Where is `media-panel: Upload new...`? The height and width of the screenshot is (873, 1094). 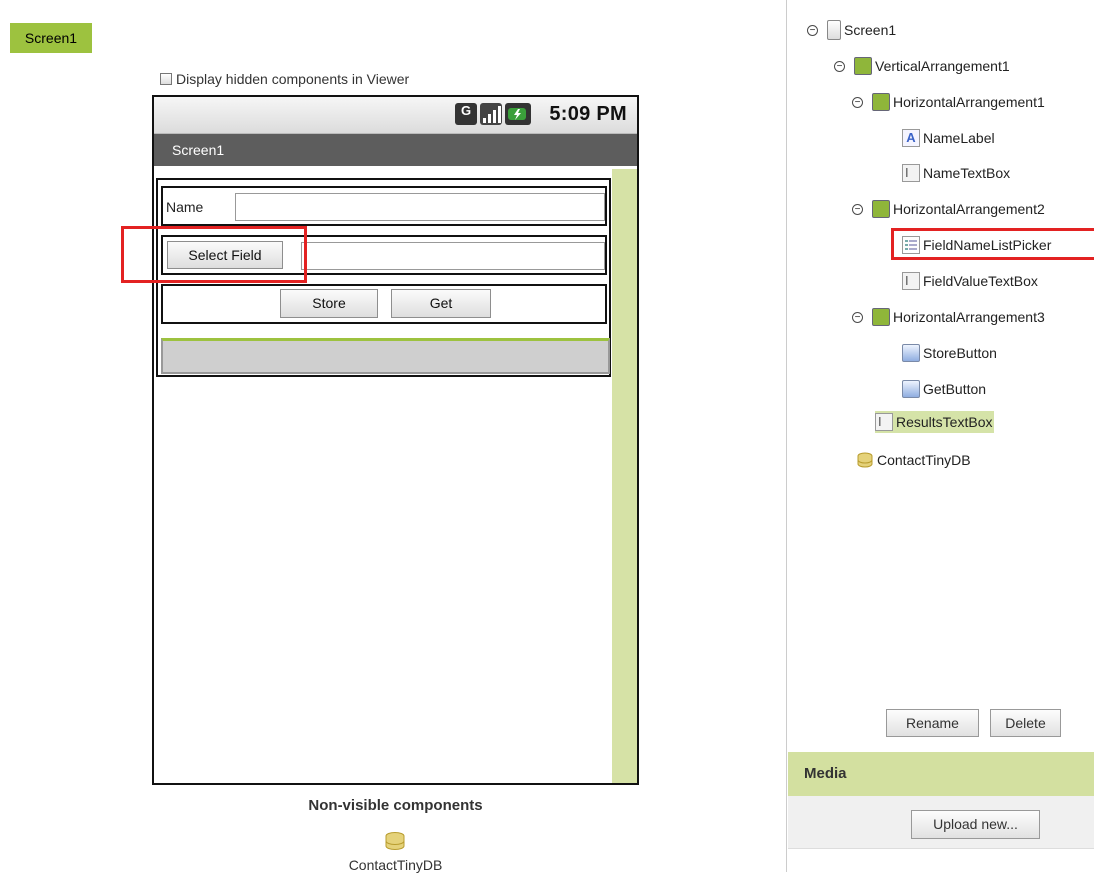 media-panel: Upload new... is located at coordinates (941, 822).